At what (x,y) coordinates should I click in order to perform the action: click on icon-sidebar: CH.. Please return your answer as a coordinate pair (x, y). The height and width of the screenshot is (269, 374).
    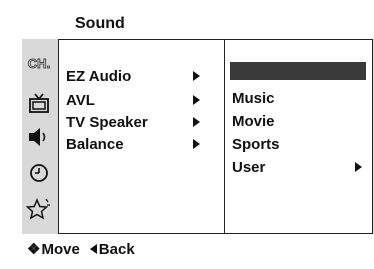
    Looking at the image, I should click on (39, 136).